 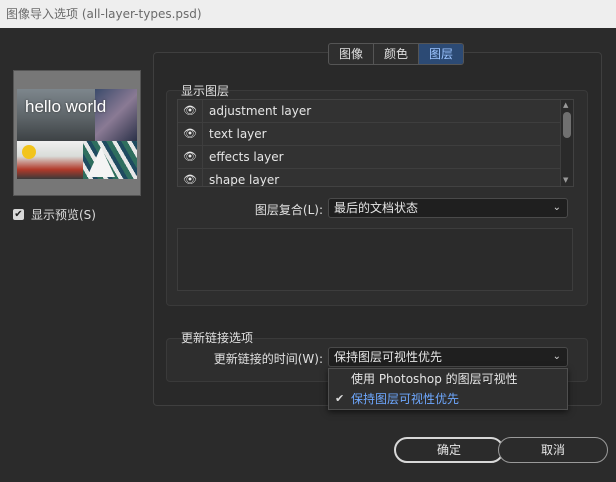 I want to click on cancel-button: 取消, so click(x=553, y=450).